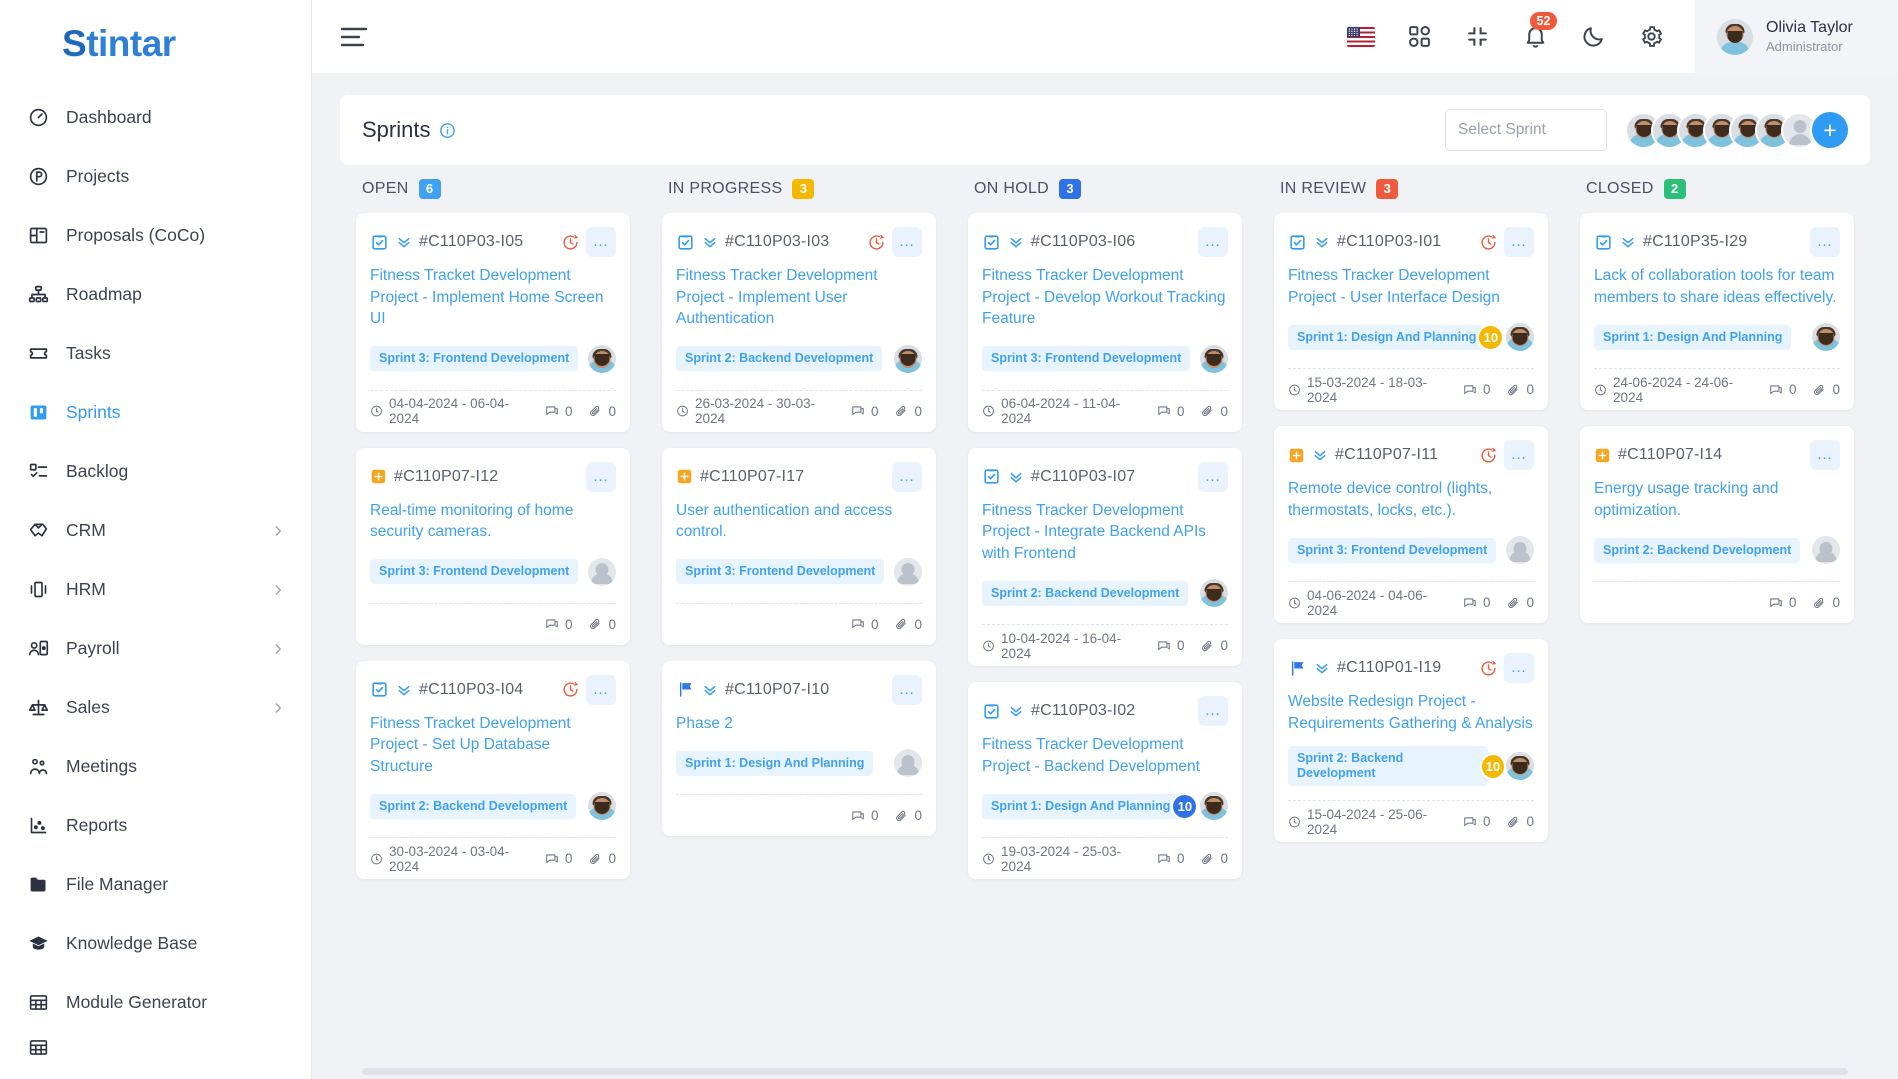 The image size is (1898, 1079). What do you see at coordinates (155, 825) in the screenshot?
I see `sidebar-item-reports: Reports` at bounding box center [155, 825].